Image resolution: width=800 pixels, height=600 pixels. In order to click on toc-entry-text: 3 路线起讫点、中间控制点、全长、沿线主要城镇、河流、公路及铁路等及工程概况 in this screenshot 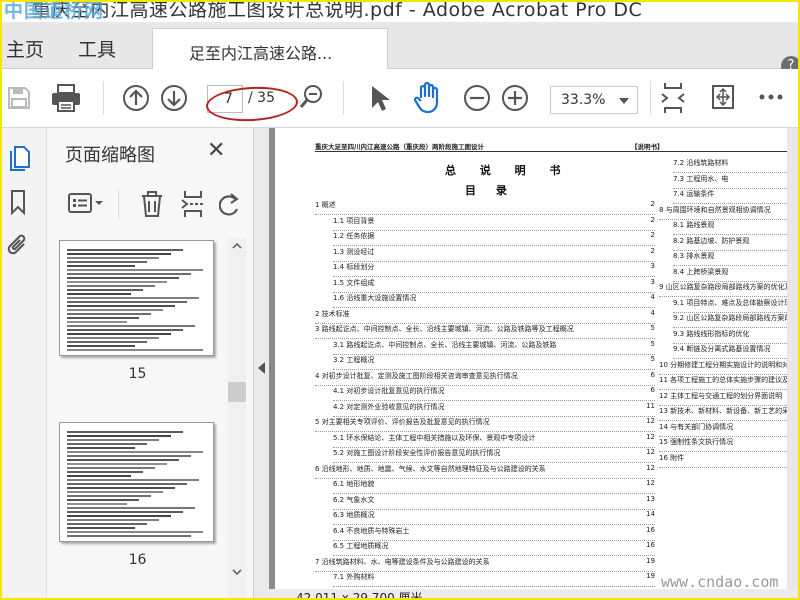, I will do `click(444, 329)`.